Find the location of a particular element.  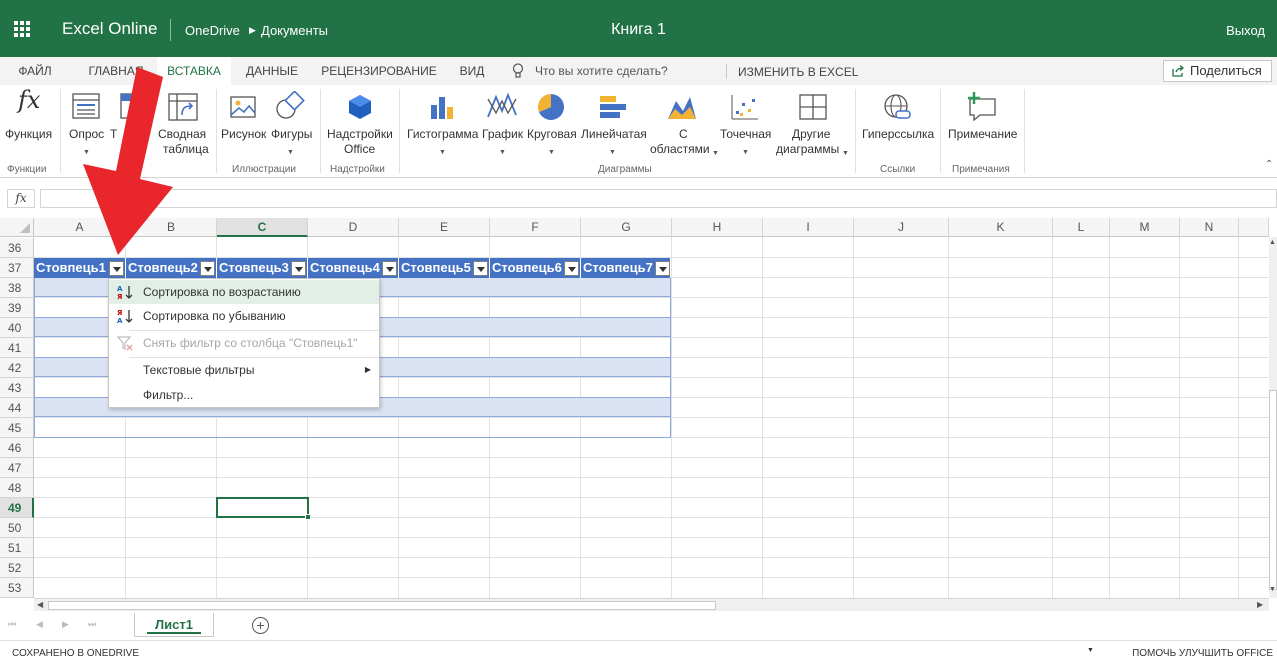

column-header-b: B is located at coordinates (171, 227).